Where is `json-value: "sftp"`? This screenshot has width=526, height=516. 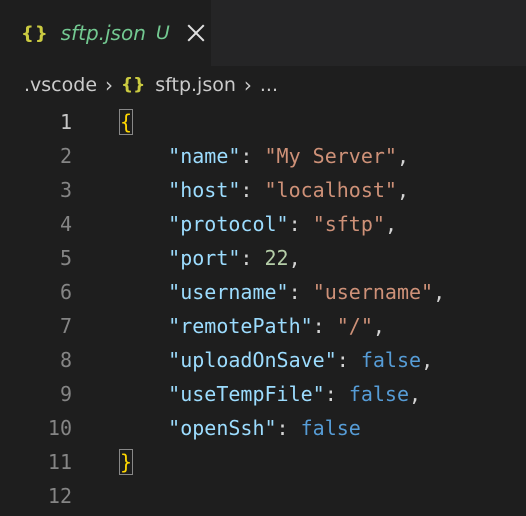
json-value: "sftp" is located at coordinates (348, 224).